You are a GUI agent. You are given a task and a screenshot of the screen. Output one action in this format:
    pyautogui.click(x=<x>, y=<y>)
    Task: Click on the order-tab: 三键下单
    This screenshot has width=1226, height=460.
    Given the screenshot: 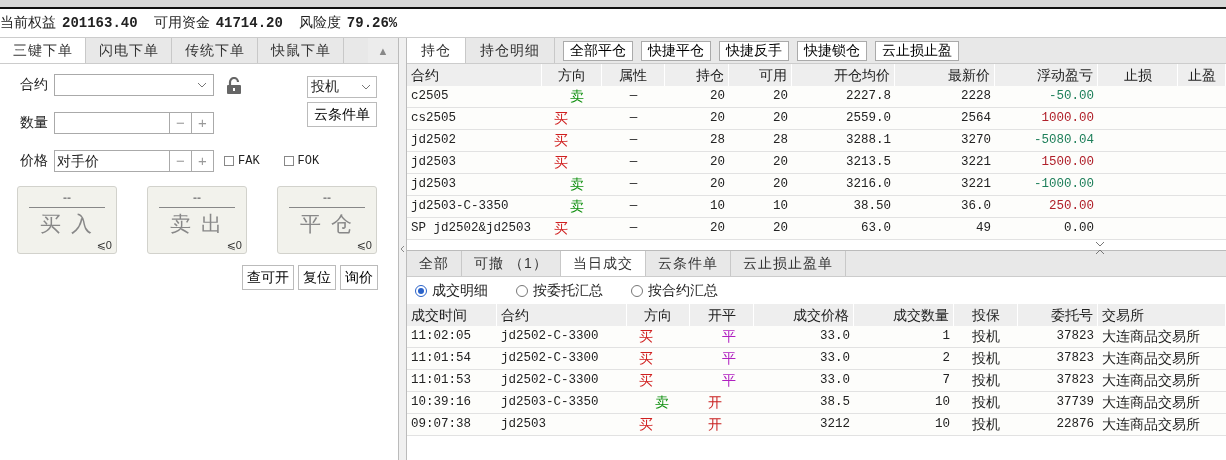 What is the action you would take?
    pyautogui.click(x=43, y=50)
    